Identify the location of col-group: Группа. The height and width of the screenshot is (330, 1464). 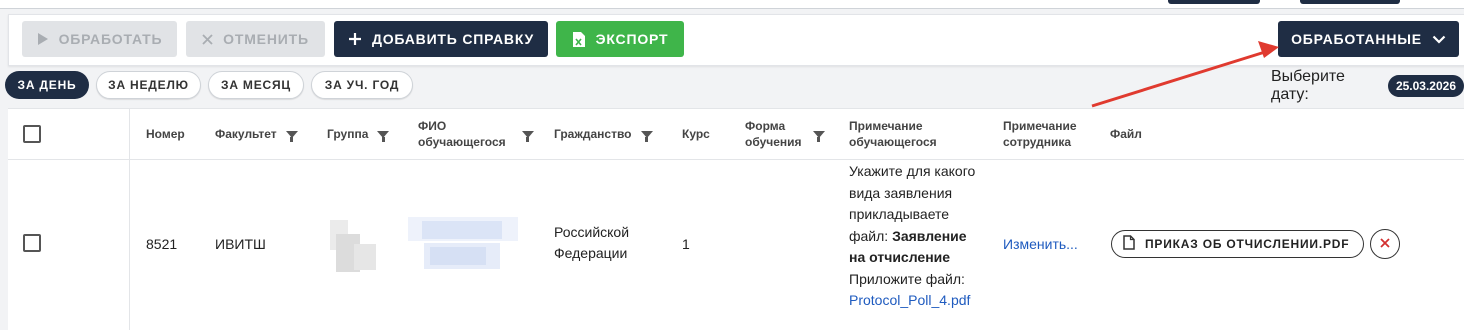
(358, 134).